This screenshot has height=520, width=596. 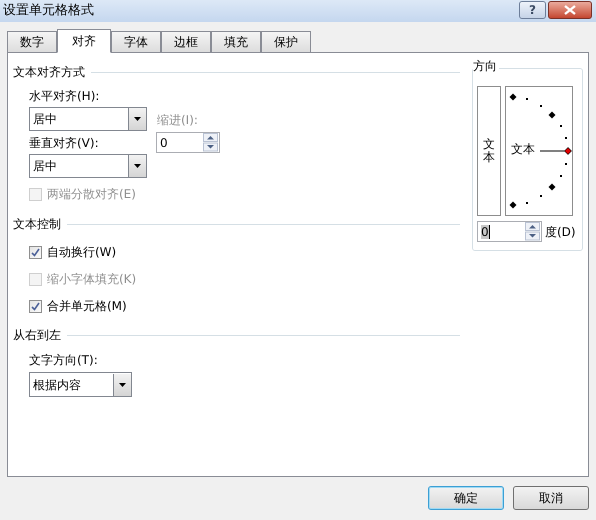 I want to click on field-label: 水平对齐(H):, so click(x=64, y=96).